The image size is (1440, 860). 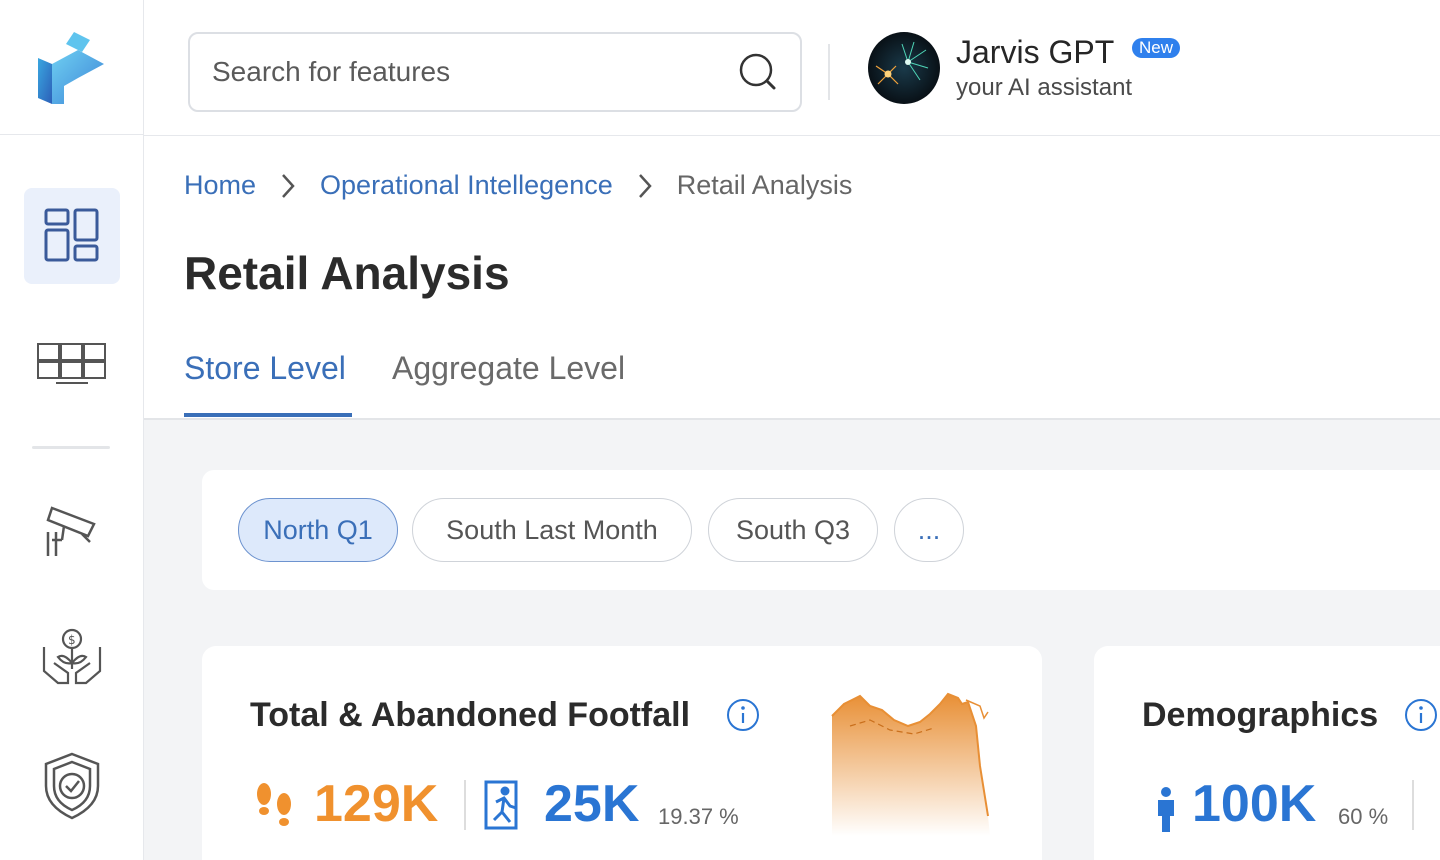 I want to click on dashboard-icon, so click(x=71, y=235).